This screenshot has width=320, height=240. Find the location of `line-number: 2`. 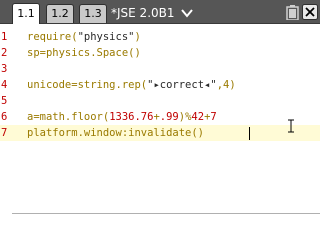

line-number: 2 is located at coordinates (4, 53).